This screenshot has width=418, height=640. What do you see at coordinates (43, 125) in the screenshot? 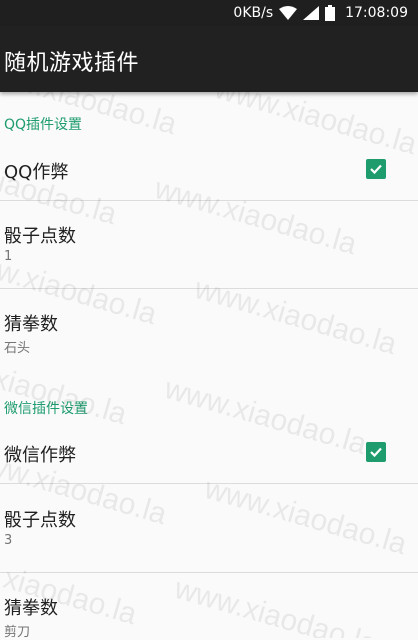
I see `qq-section-header: QQ插件设置` at bounding box center [43, 125].